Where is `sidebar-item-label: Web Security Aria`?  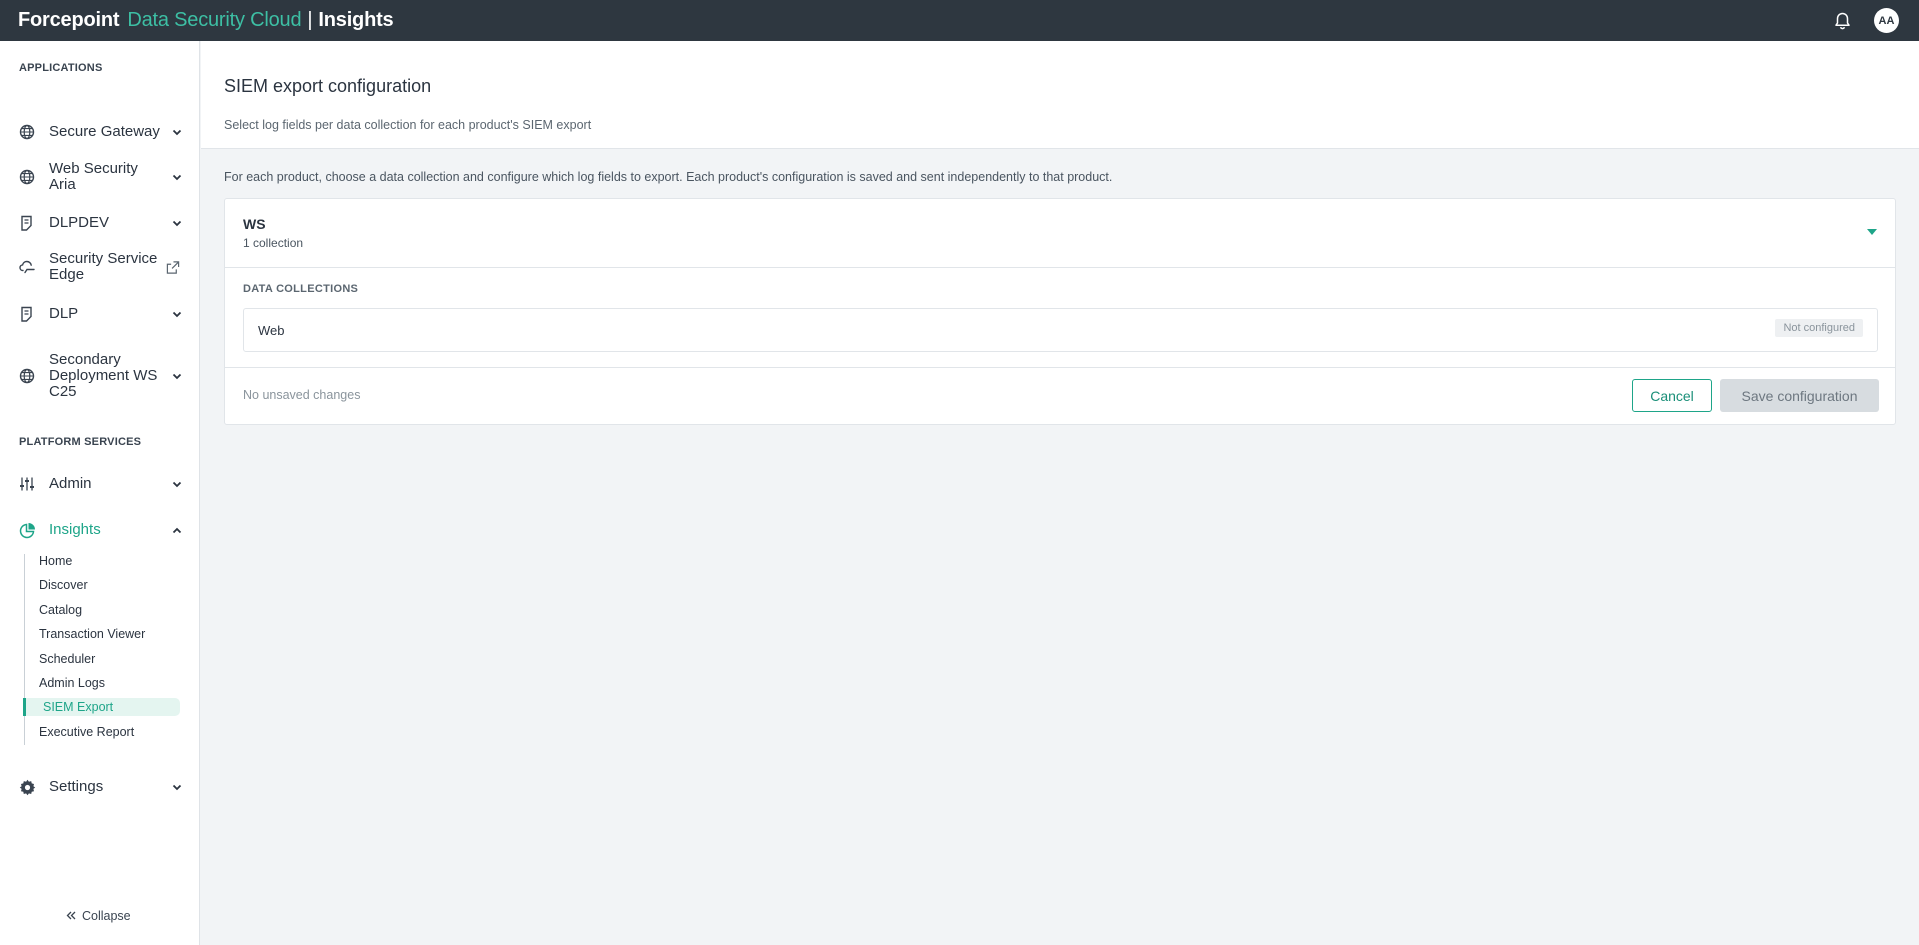
sidebar-item-label: Web Security Aria is located at coordinates (93, 176).